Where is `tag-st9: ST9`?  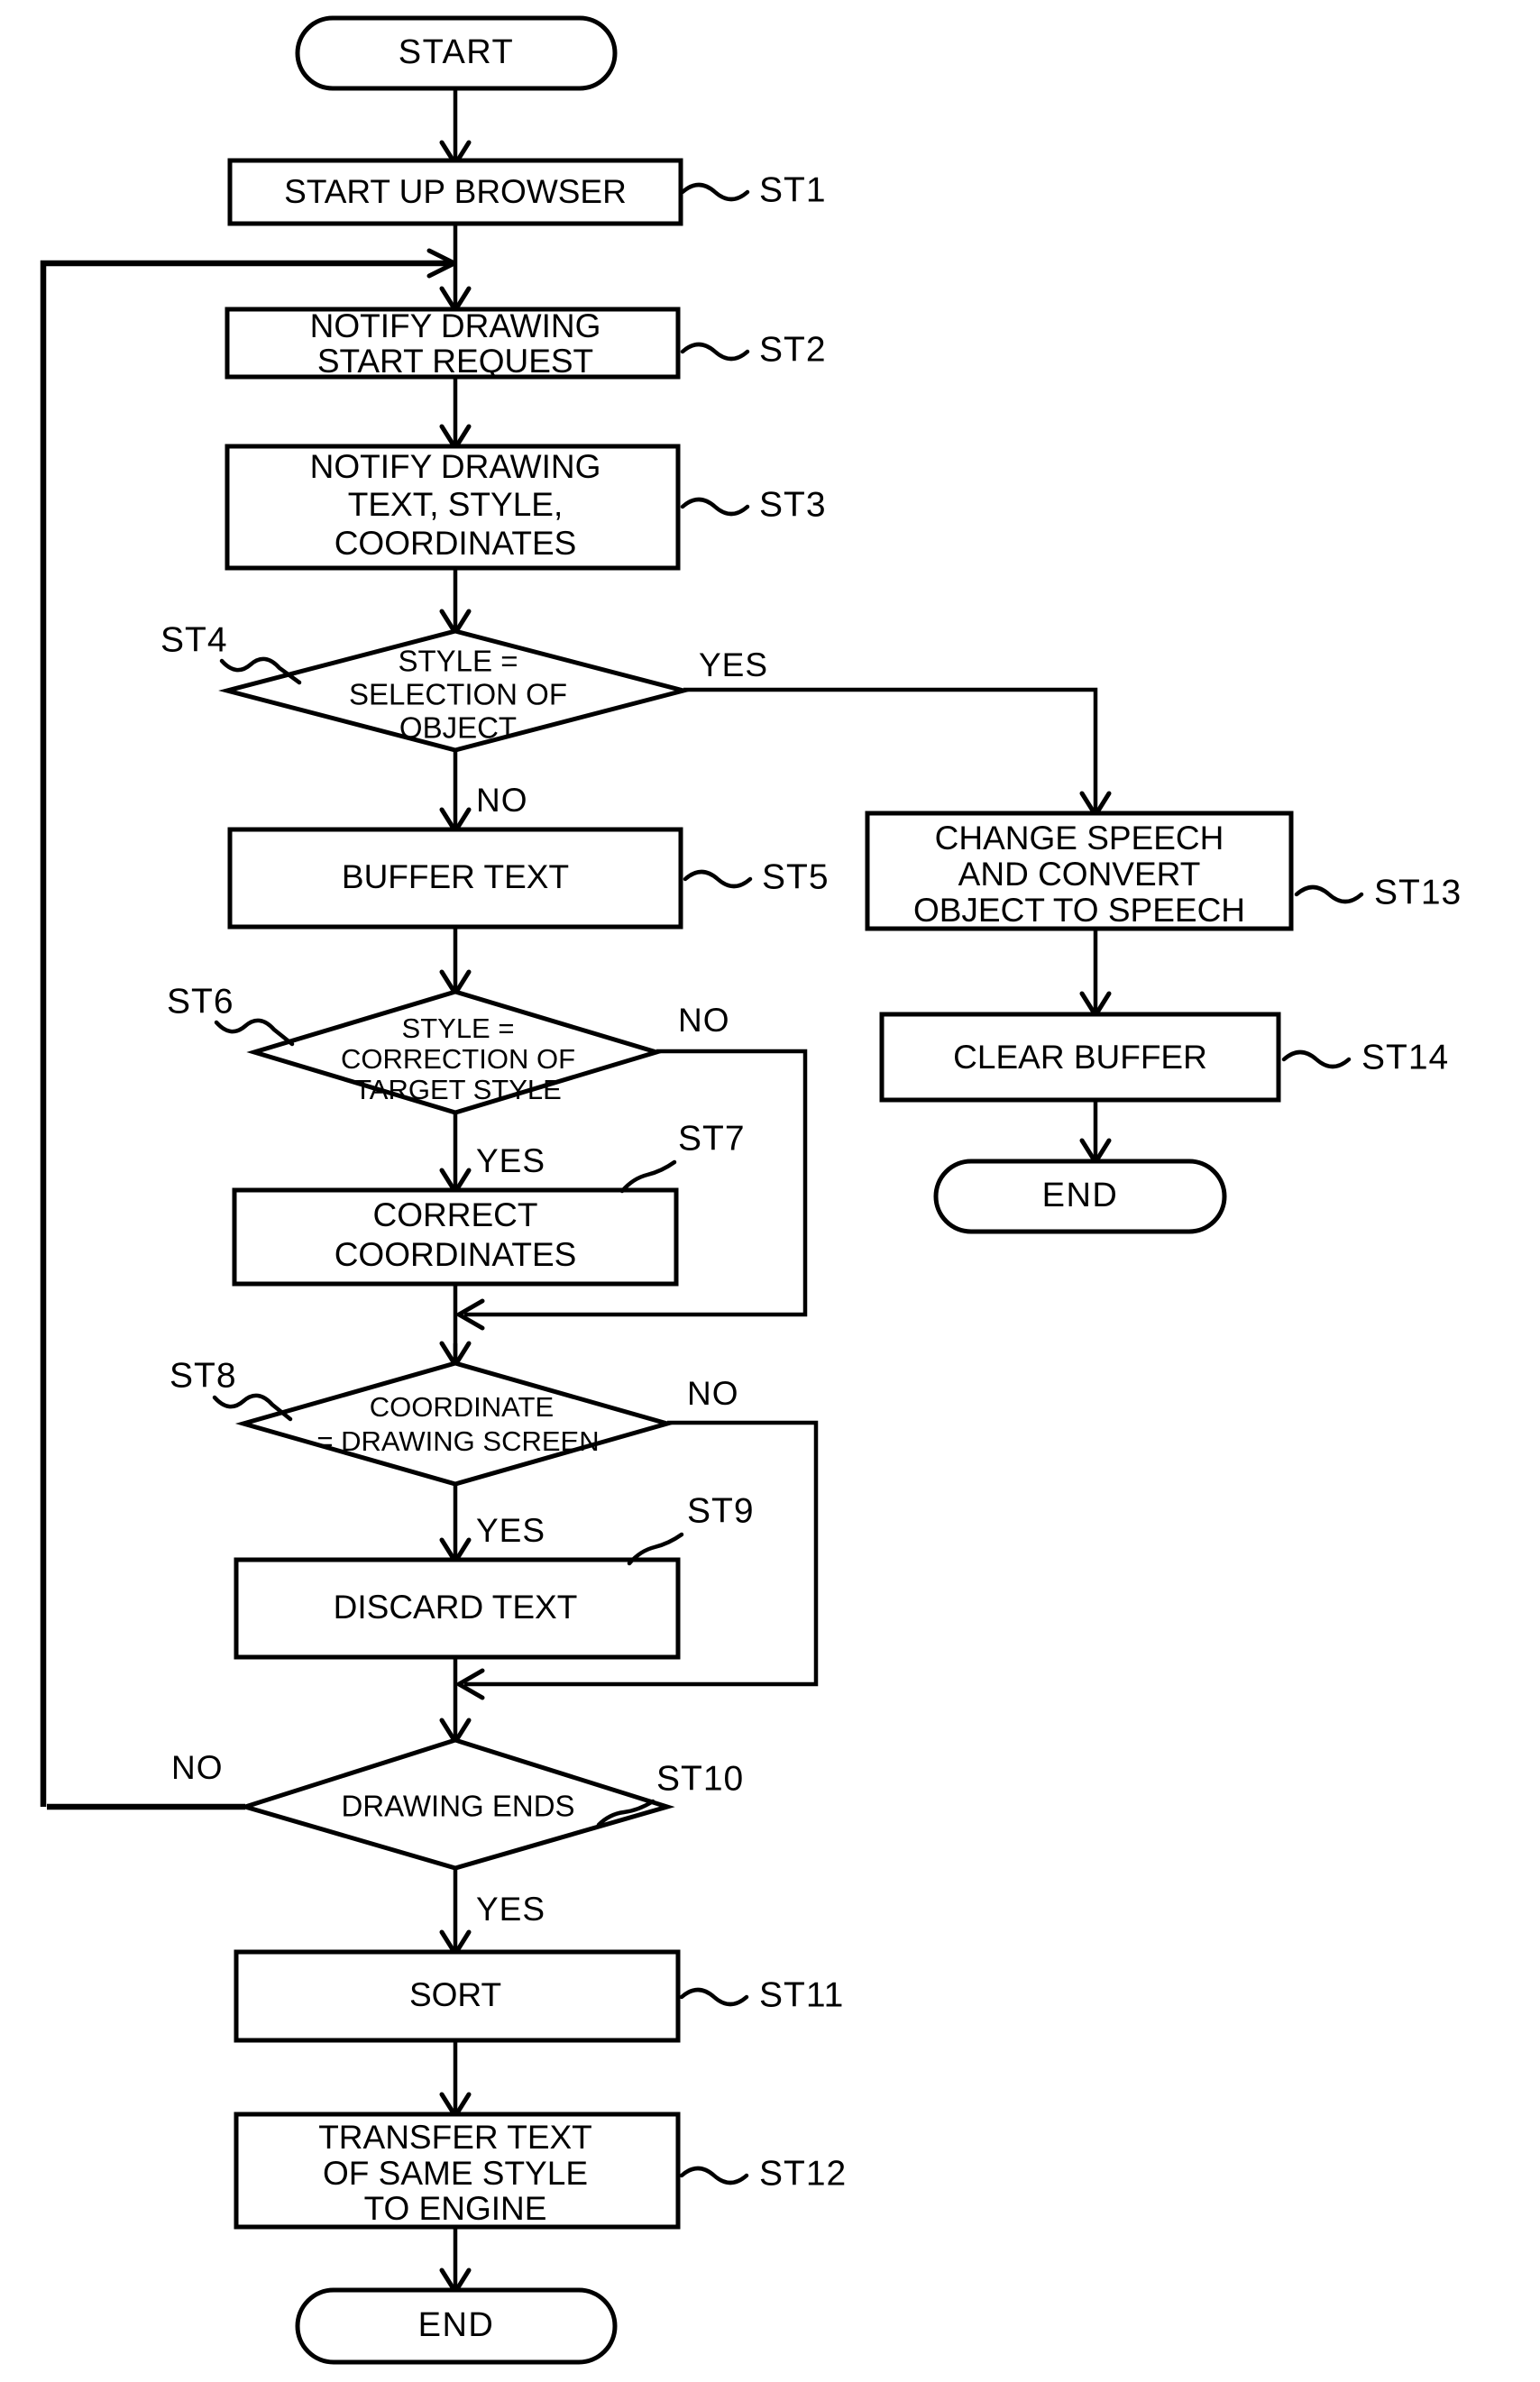
tag-st9: ST9 is located at coordinates (691, 1528).